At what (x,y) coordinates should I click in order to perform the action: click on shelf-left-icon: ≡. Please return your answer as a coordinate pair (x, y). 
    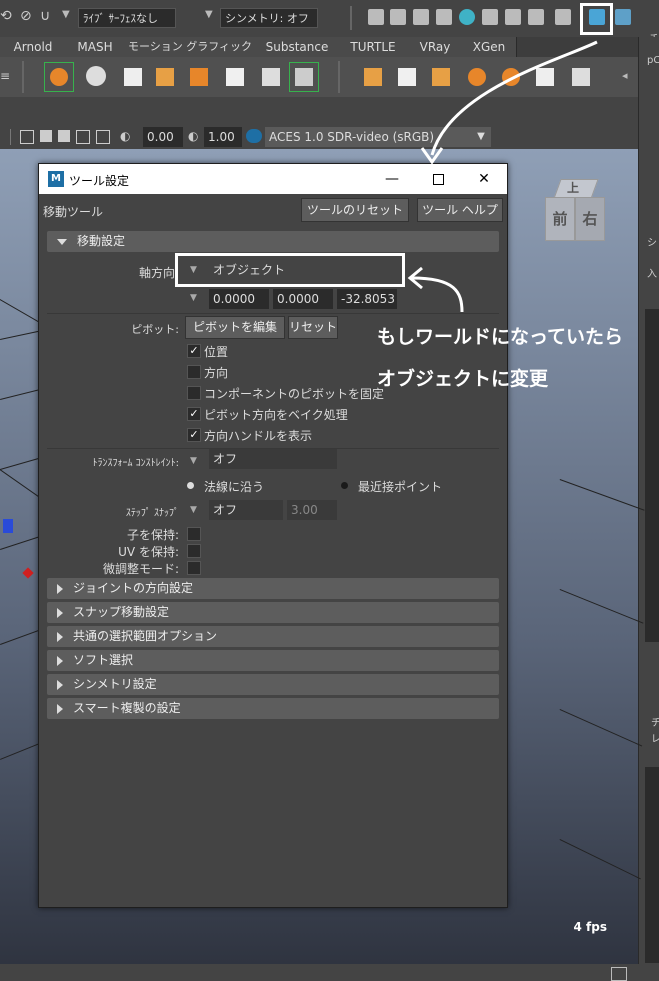
    Looking at the image, I should click on (5, 76).